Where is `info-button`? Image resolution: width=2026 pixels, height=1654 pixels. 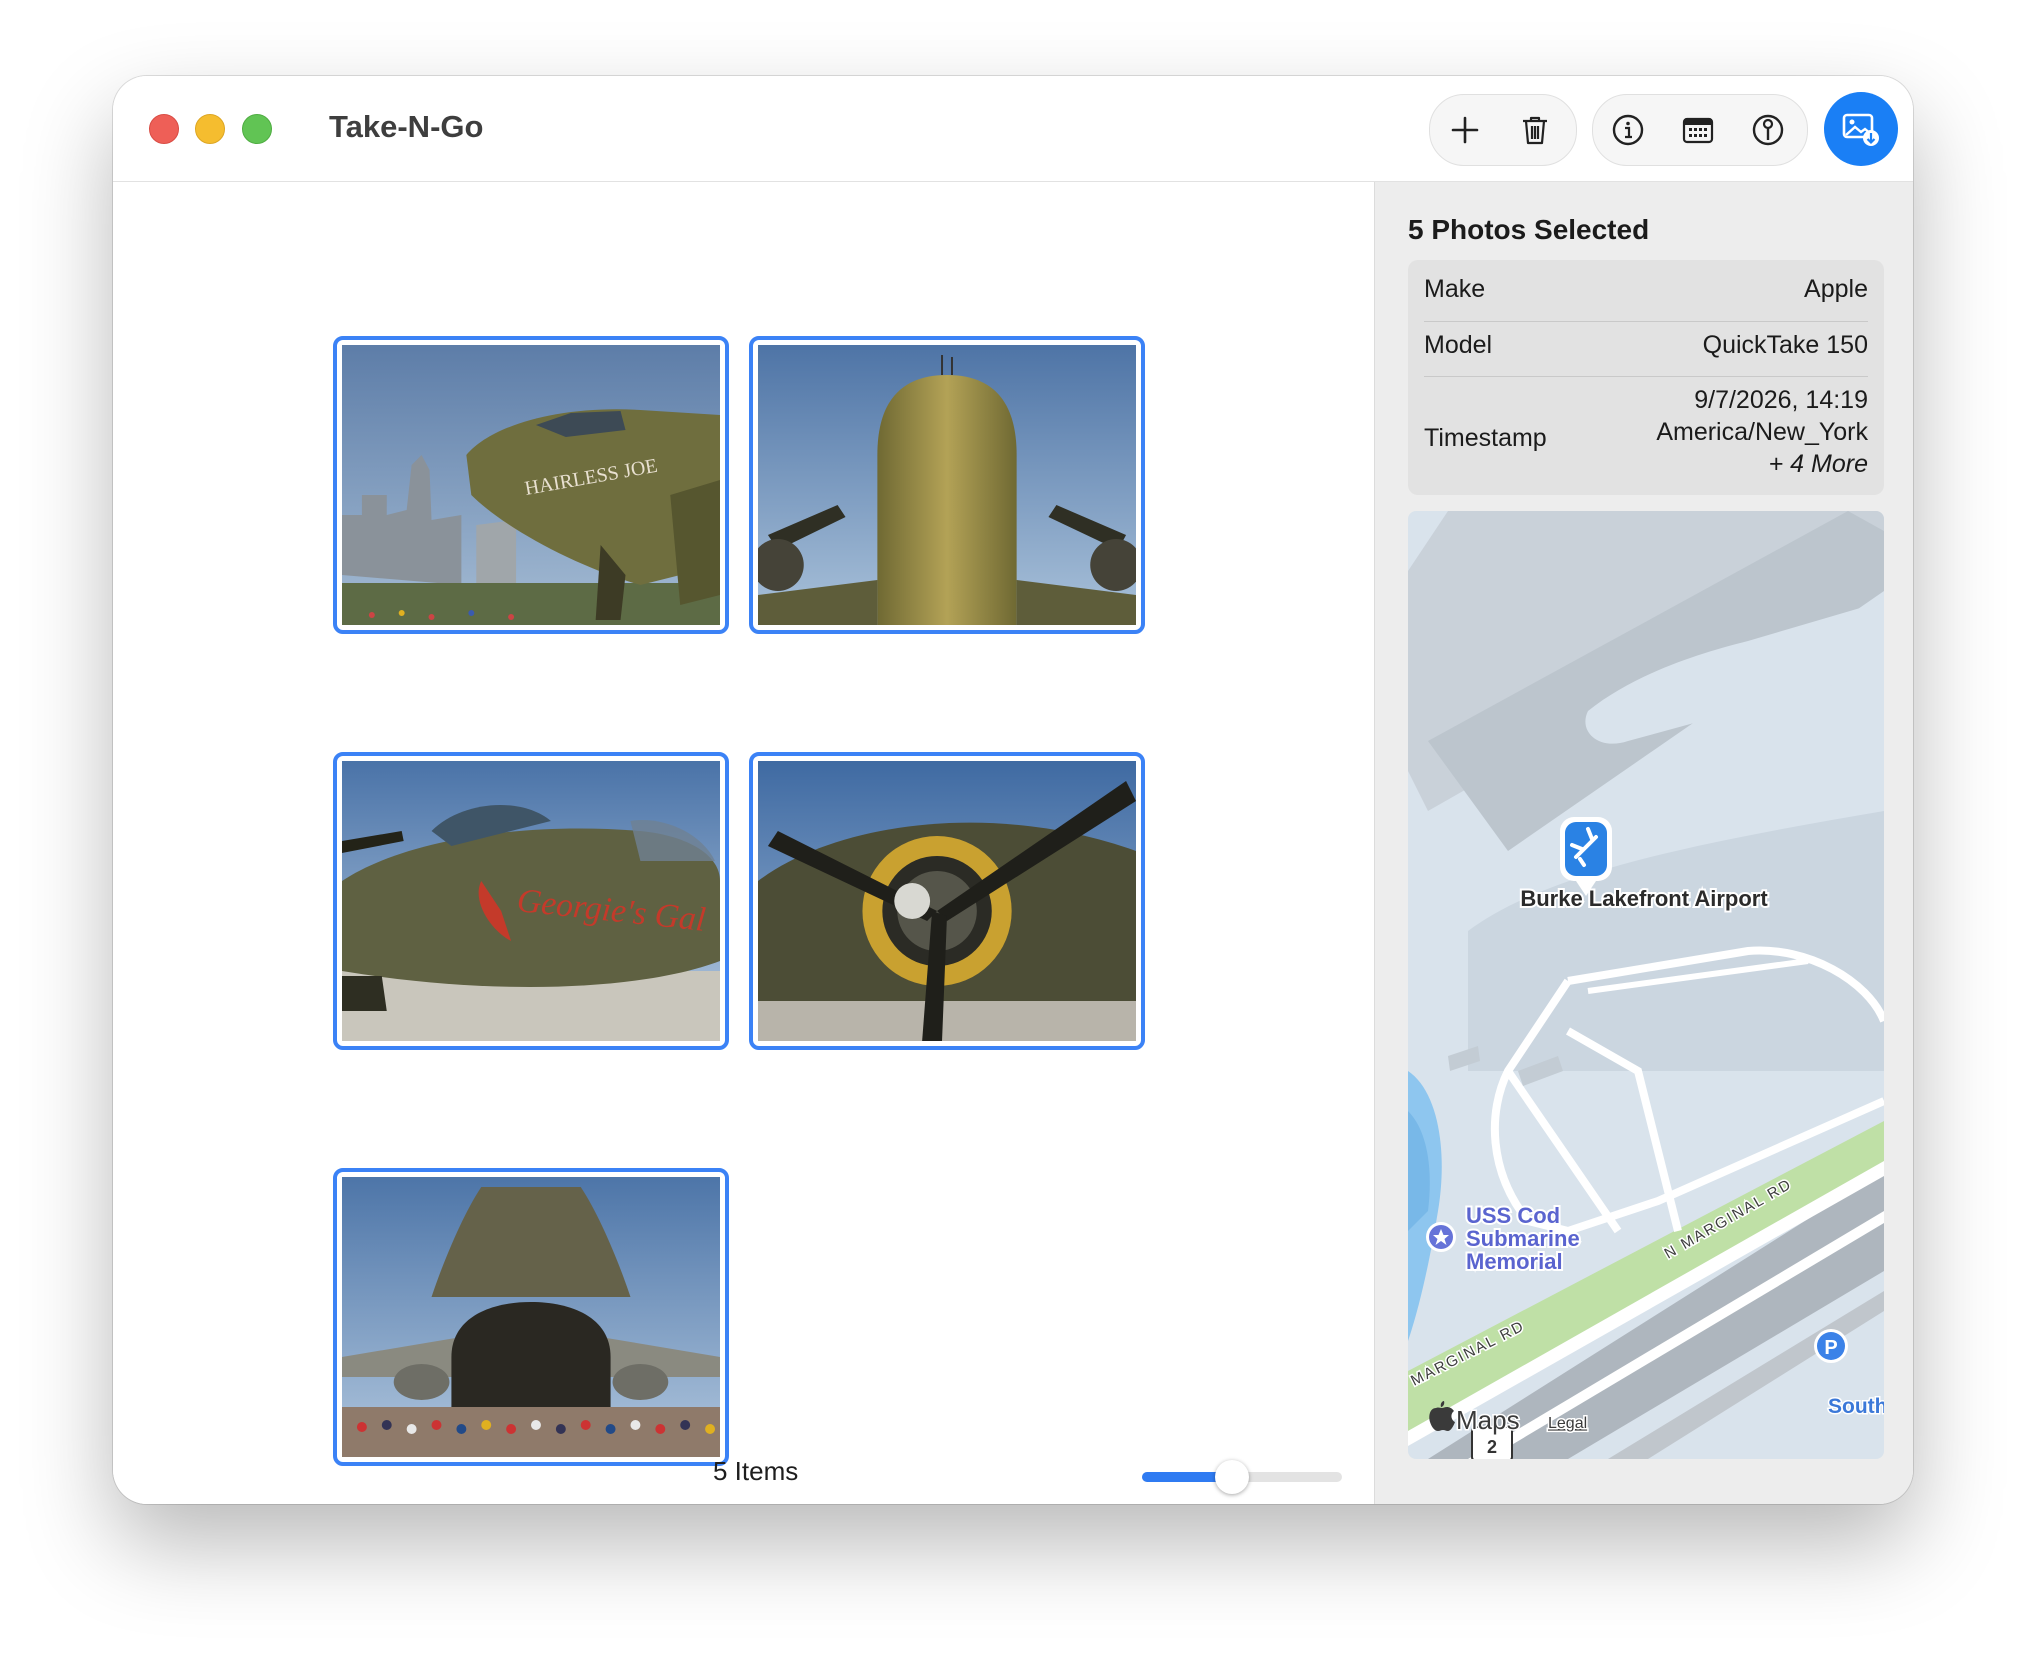
info-button is located at coordinates (1628, 130).